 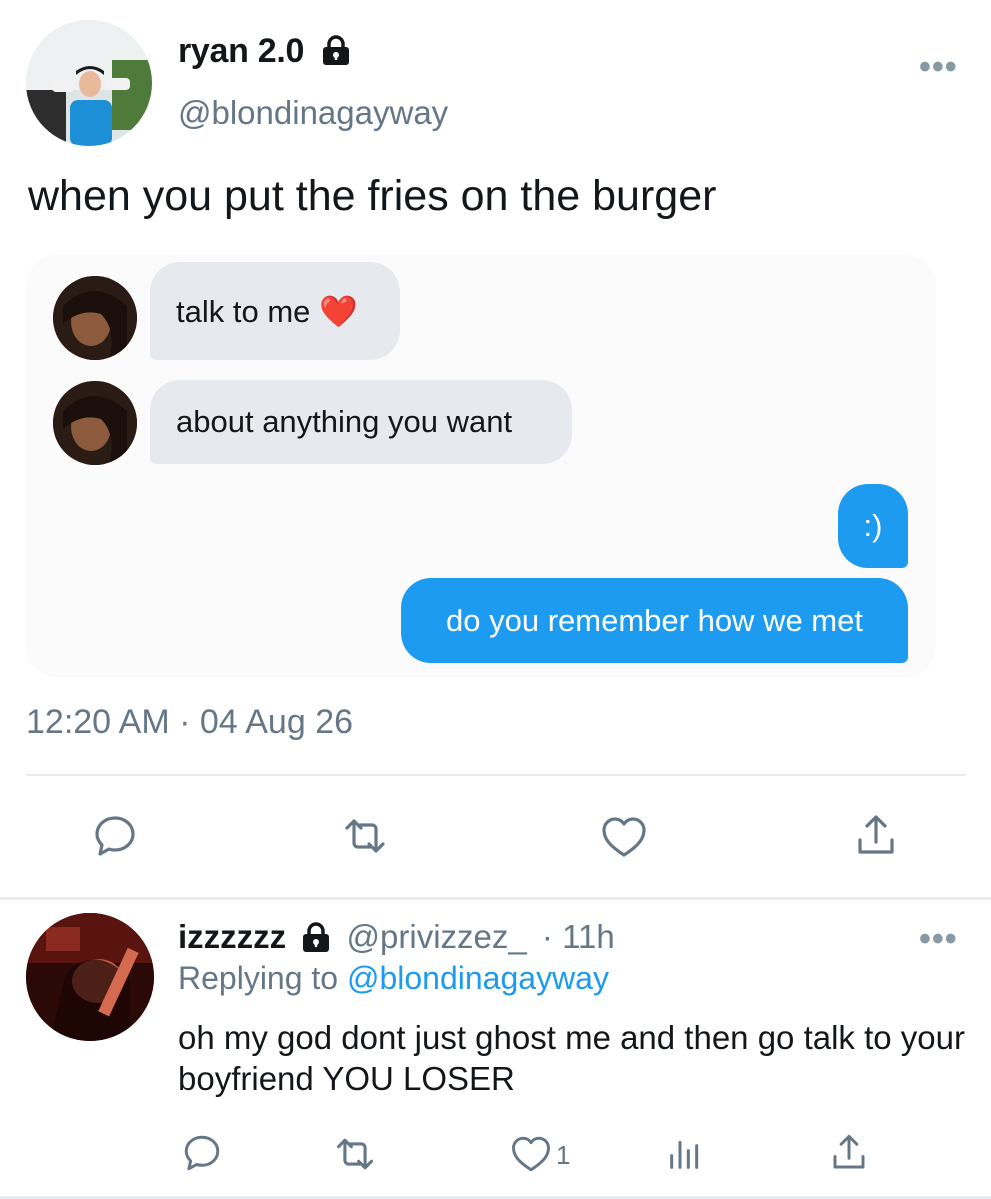 I want to click on like-count: 1, so click(x=563, y=1155).